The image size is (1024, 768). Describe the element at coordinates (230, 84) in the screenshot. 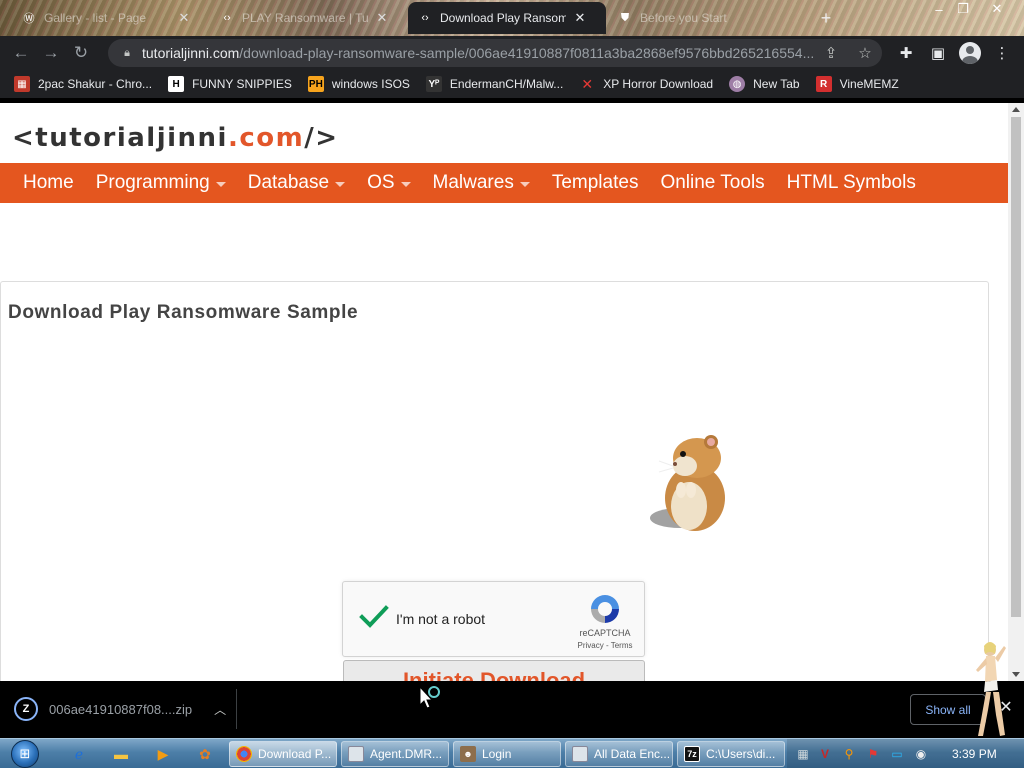

I see `bookmark-funny-snippies: H FUNNY SNIPPIES` at that location.